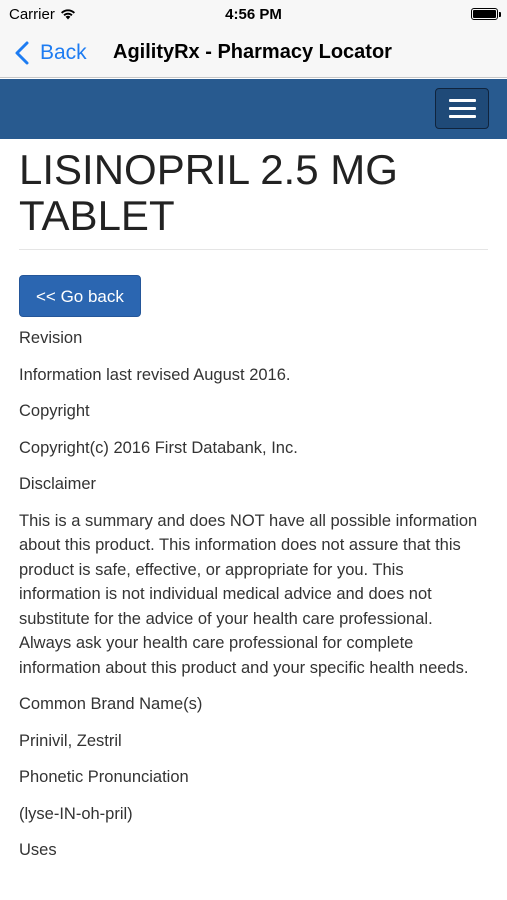 This screenshot has height=900, width=507. What do you see at coordinates (155, 374) in the screenshot?
I see `section-text-revision: Information last revised August 2016.` at bounding box center [155, 374].